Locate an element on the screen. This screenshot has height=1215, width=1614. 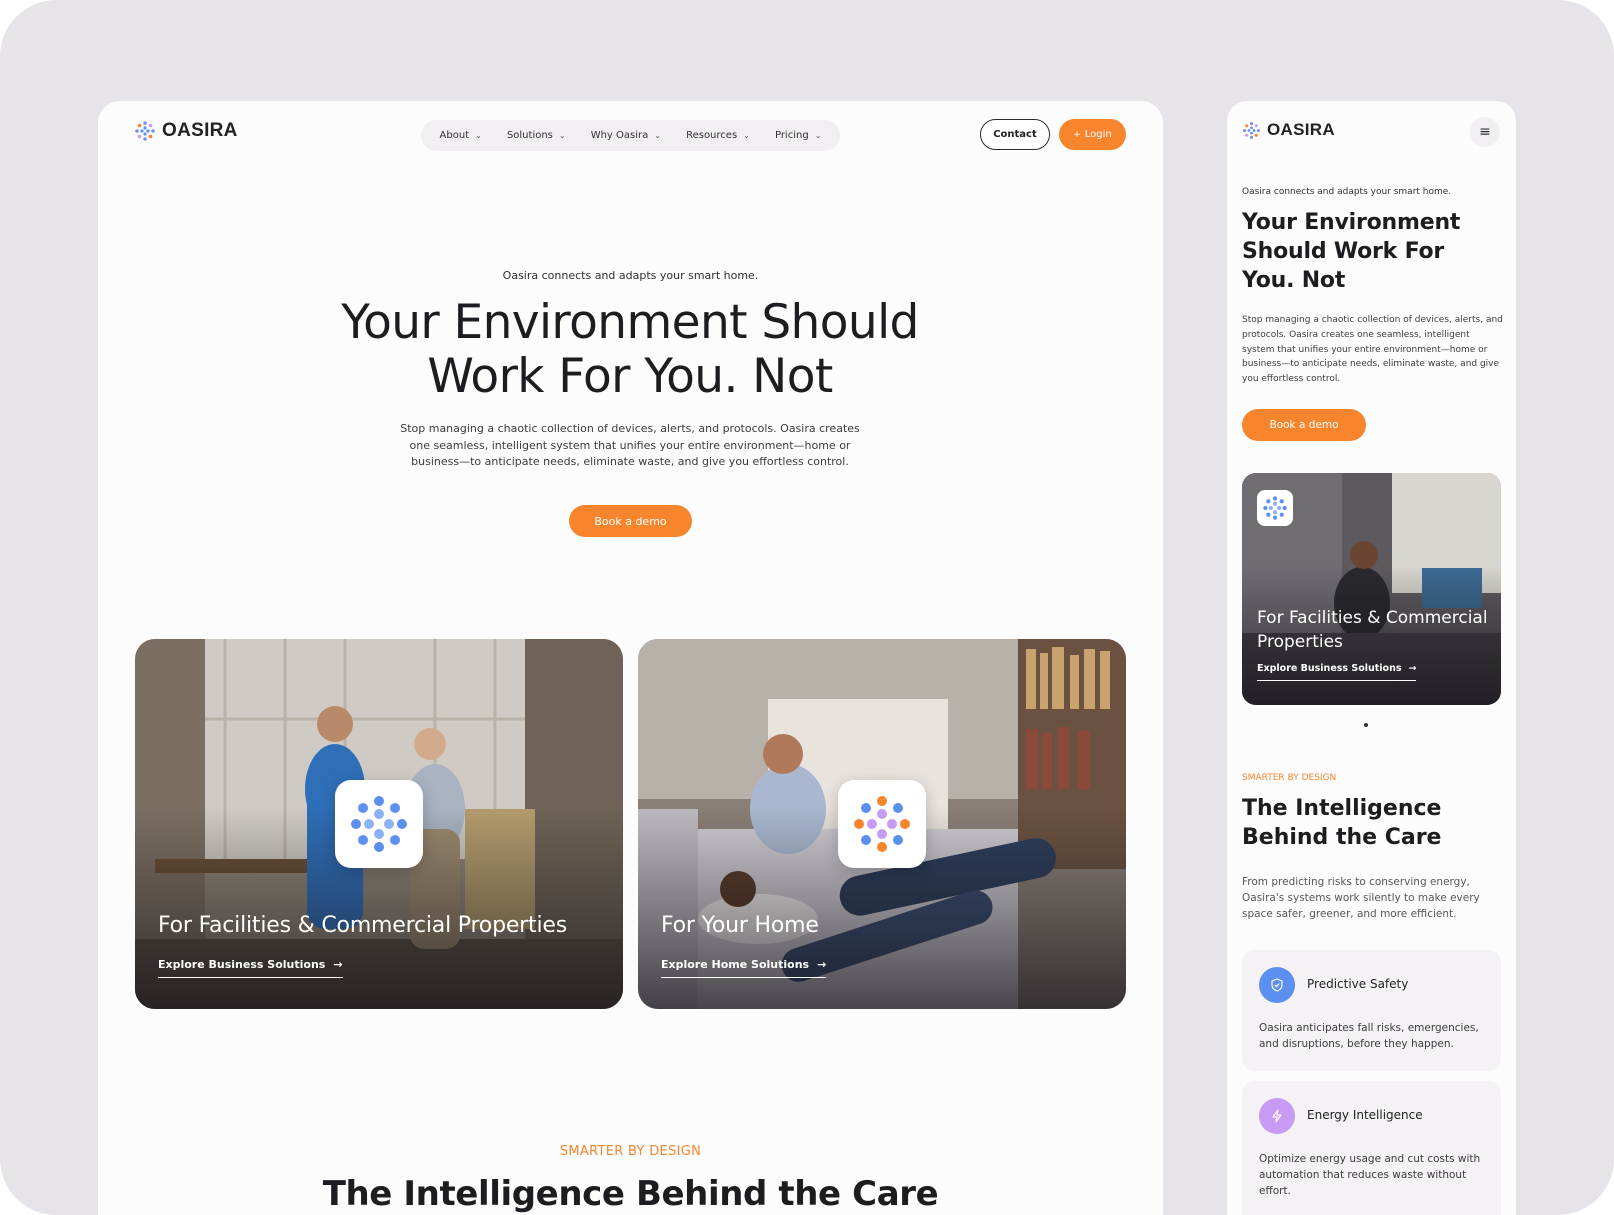
plus-icon: + is located at coordinates (1077, 134).